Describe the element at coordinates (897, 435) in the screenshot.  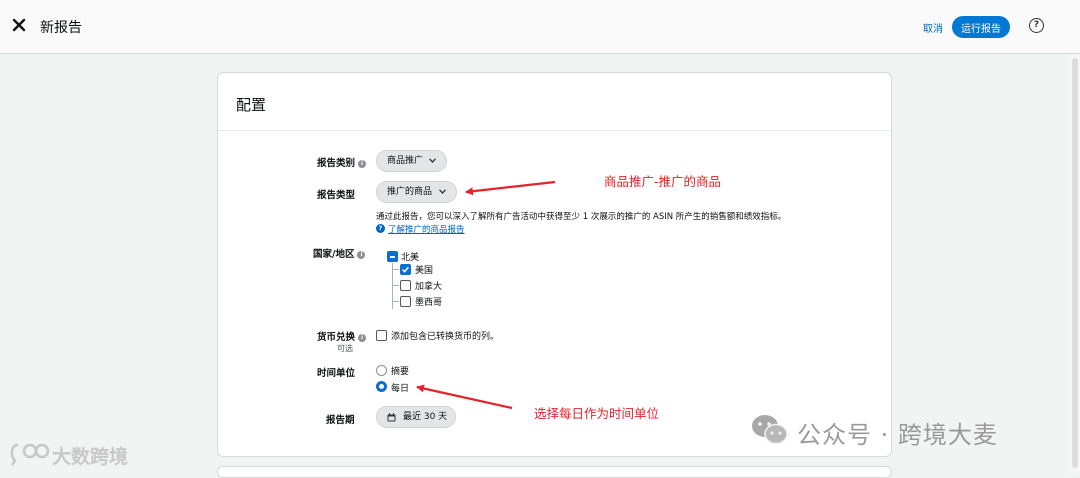
I see `watermark-right: 公众号 · 跨境大麦` at that location.